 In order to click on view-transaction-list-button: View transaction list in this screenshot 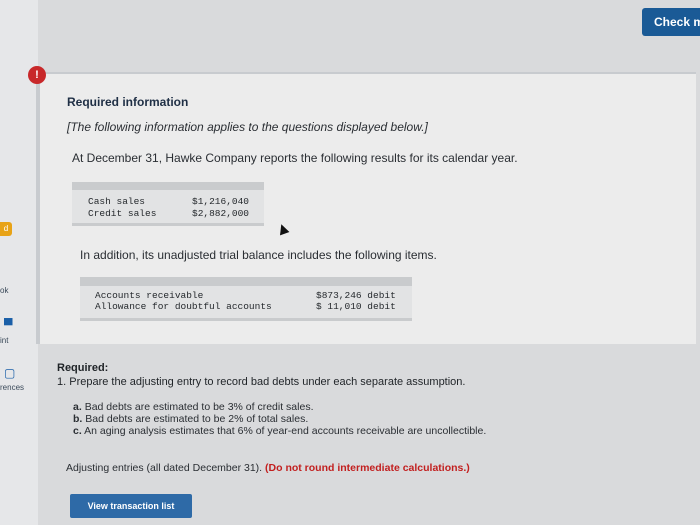, I will do `click(131, 506)`.